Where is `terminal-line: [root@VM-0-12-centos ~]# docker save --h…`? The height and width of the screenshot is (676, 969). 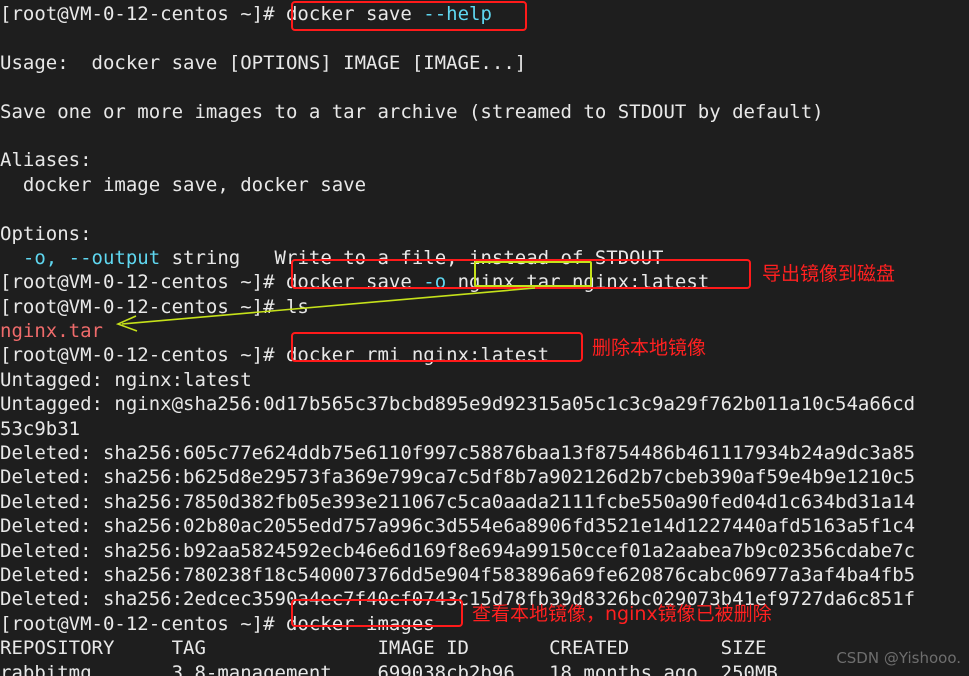 terminal-line: [root@VM-0-12-centos ~]# docker save --h… is located at coordinates (484, 14).